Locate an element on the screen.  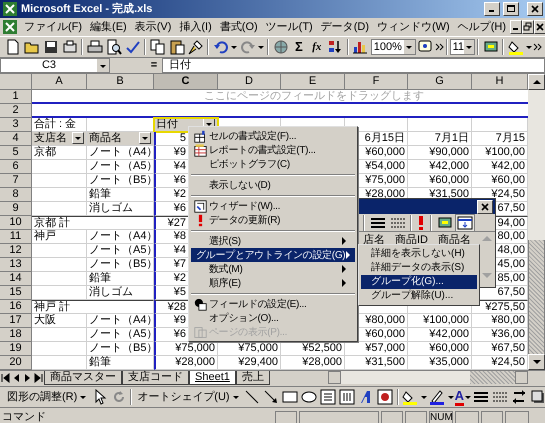
column-header: C is located at coordinates (186, 82).